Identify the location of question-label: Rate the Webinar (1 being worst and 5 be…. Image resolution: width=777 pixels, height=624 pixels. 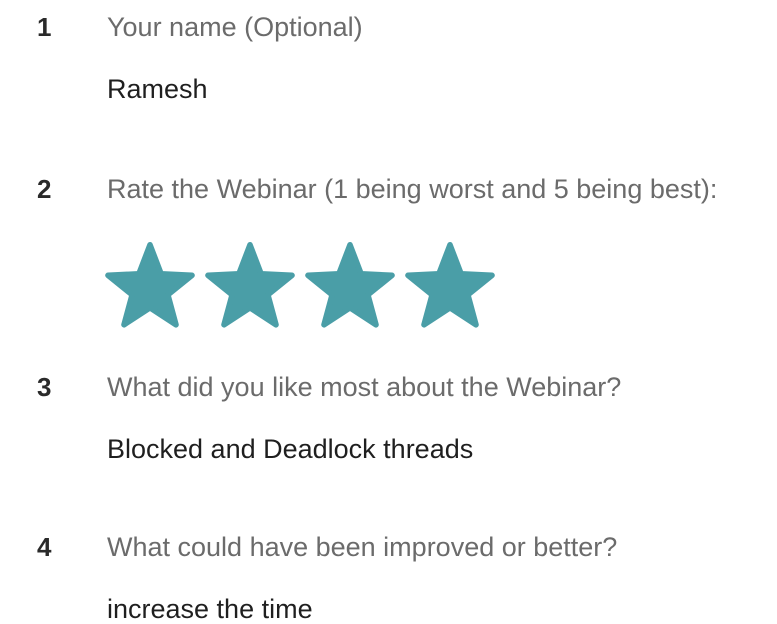
(412, 189).